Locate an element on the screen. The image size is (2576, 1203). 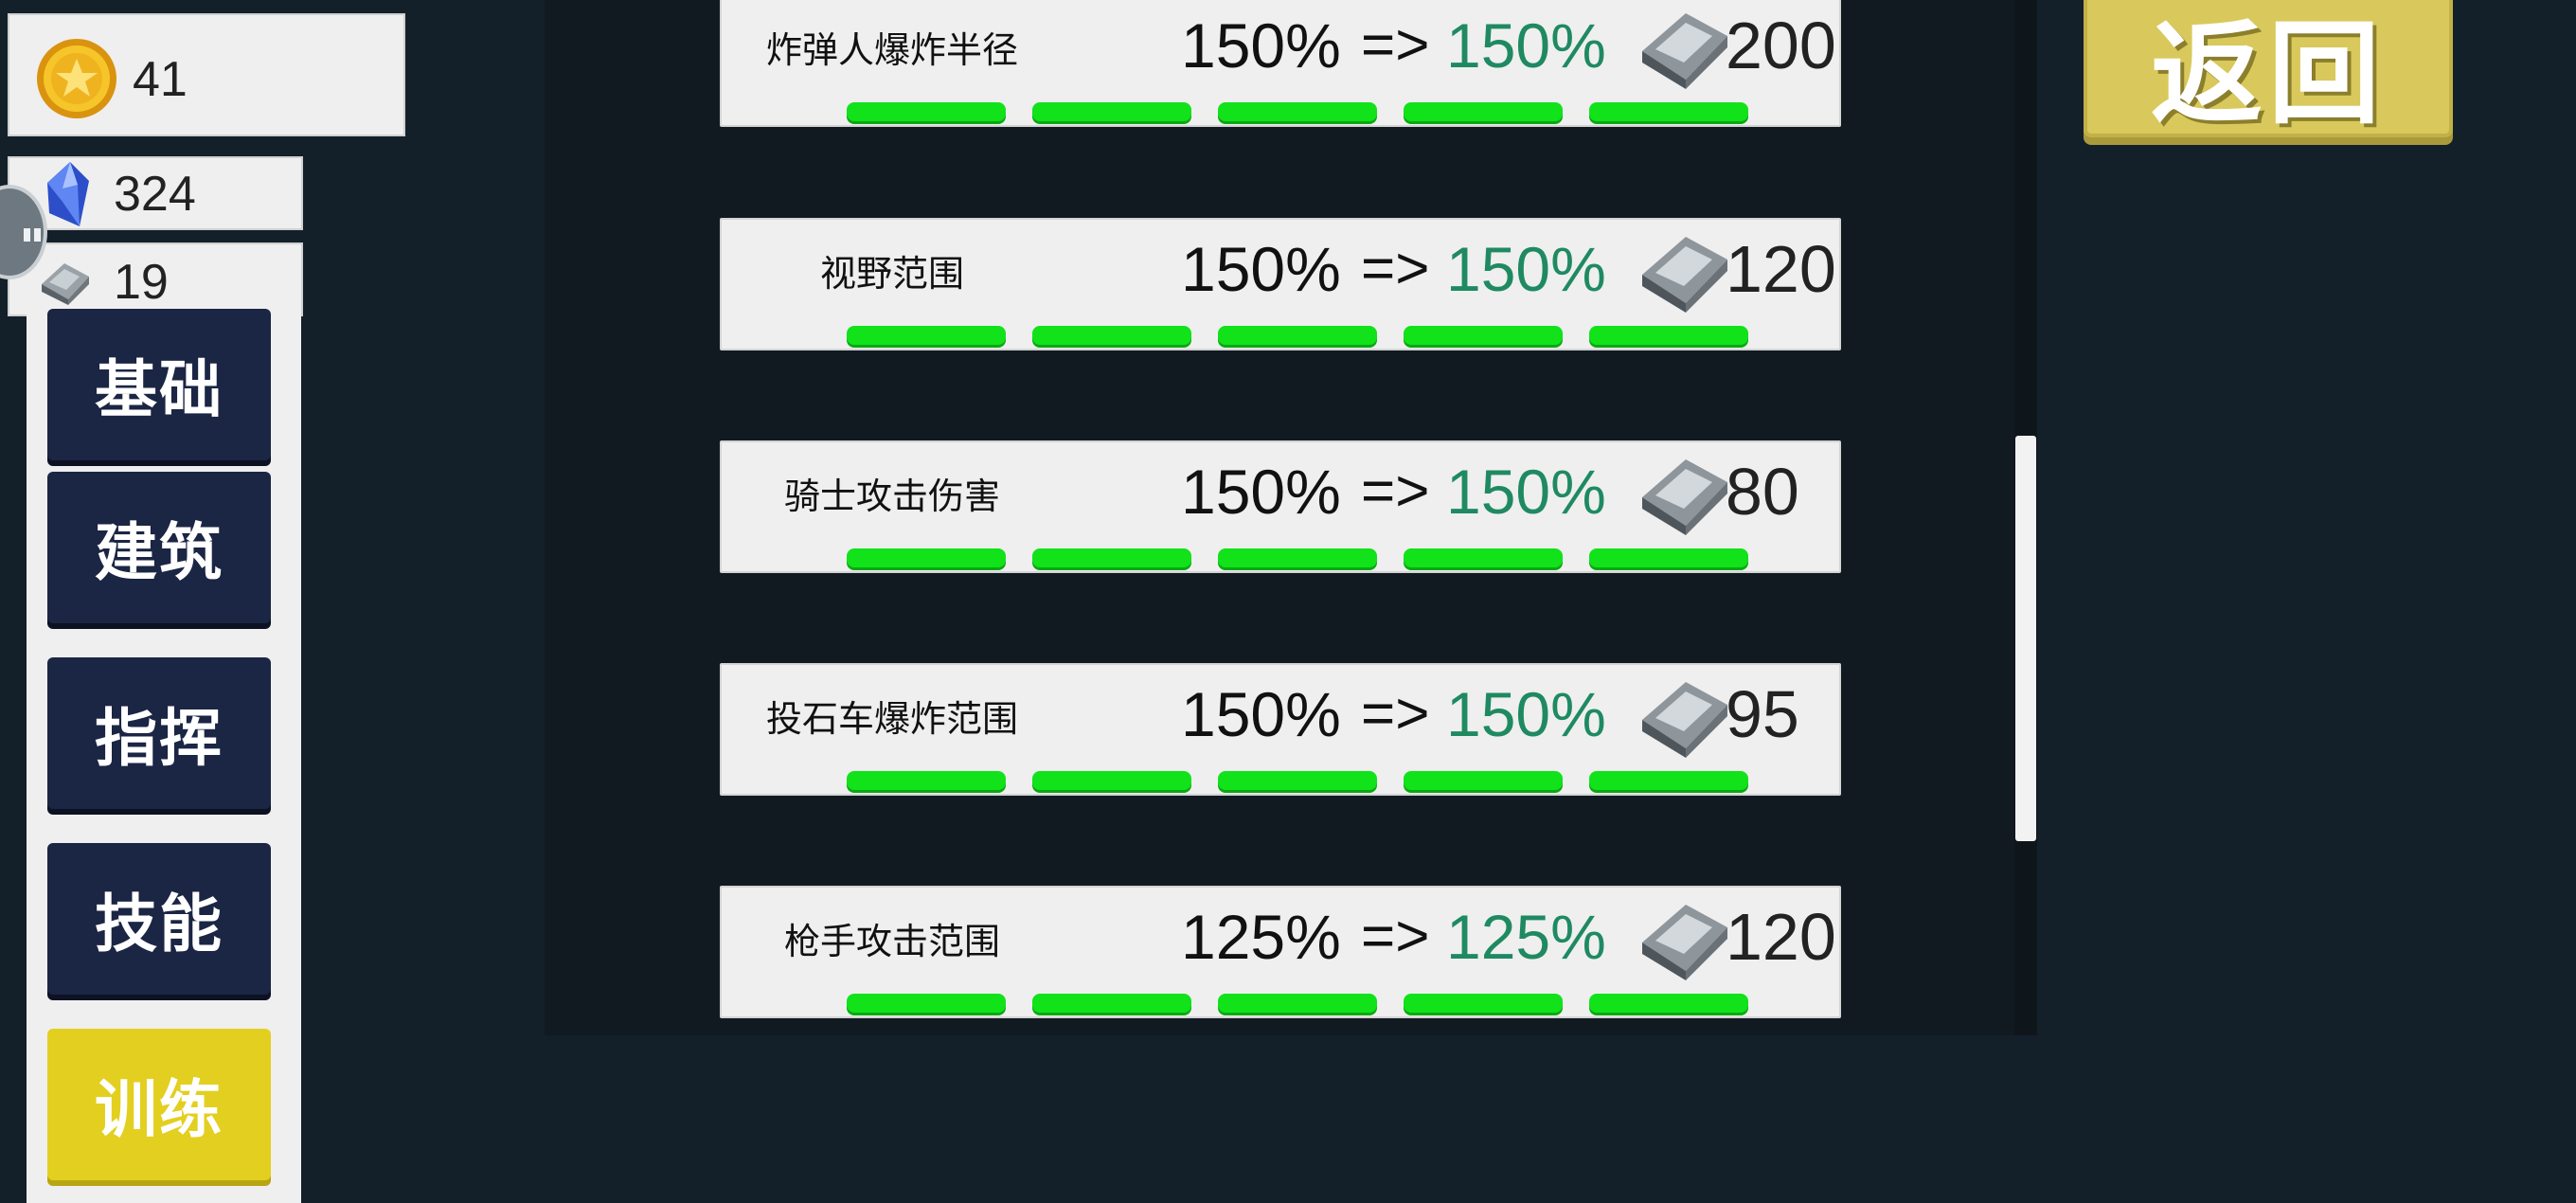
category-panel: 基础 建筑 指挥 技能 训练 is located at coordinates (164, 756).